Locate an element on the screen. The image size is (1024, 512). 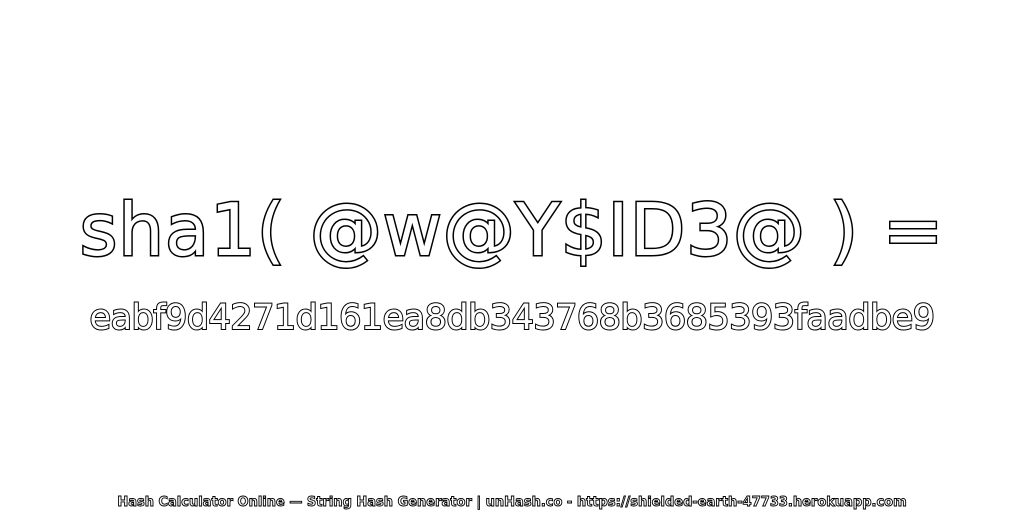
hash-expression-heading: sha1( @w@Y$ID3@ ) = is located at coordinates (511, 230).